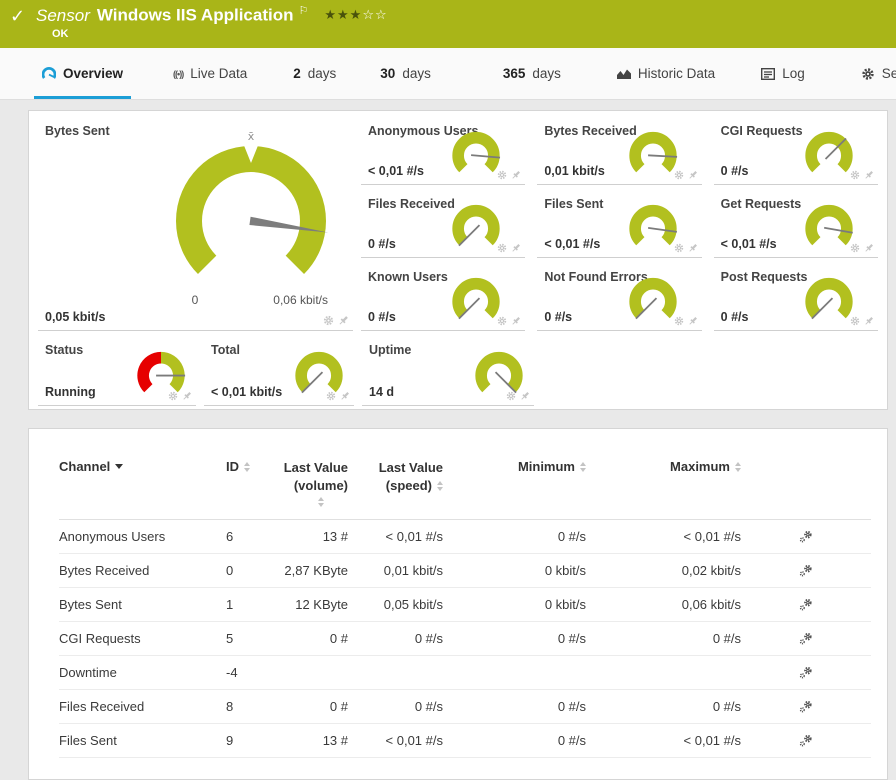  What do you see at coordinates (230, 604) in the screenshot?
I see `channel-id: 1` at bounding box center [230, 604].